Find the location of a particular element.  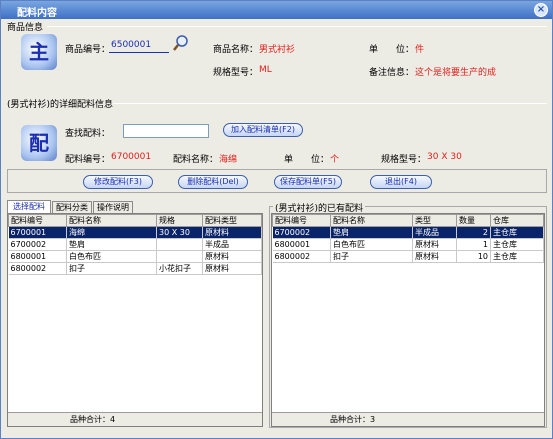

detail-section-title: (男式衬衫)的详细配料信息 is located at coordinates (60, 105).